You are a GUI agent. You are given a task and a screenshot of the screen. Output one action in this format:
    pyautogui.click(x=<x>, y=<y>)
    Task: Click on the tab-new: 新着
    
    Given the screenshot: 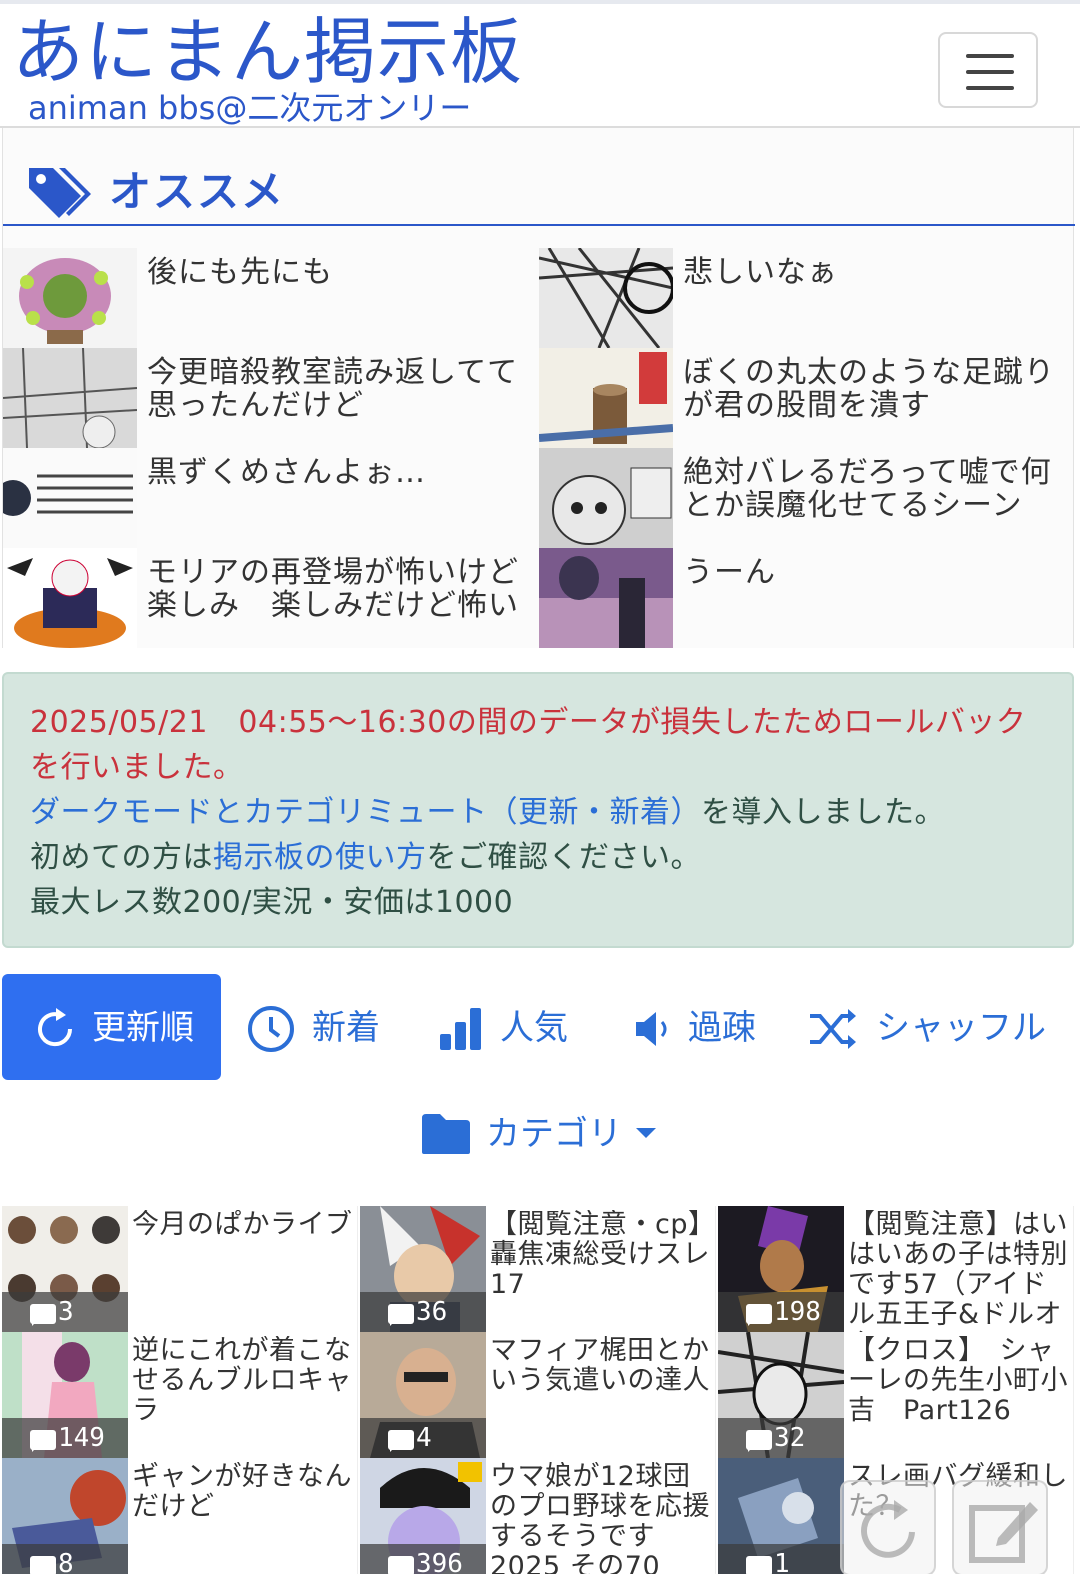 What is the action you would take?
    pyautogui.click(x=320, y=1027)
    